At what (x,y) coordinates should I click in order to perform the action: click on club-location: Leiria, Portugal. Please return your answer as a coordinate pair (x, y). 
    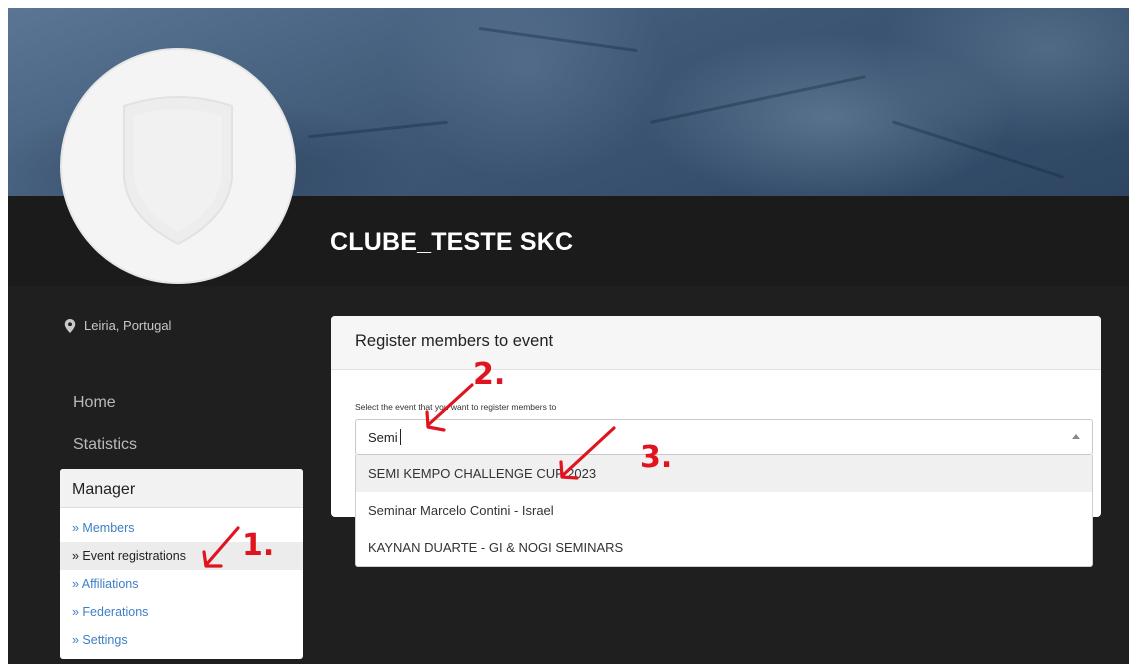
    Looking at the image, I should click on (117, 325).